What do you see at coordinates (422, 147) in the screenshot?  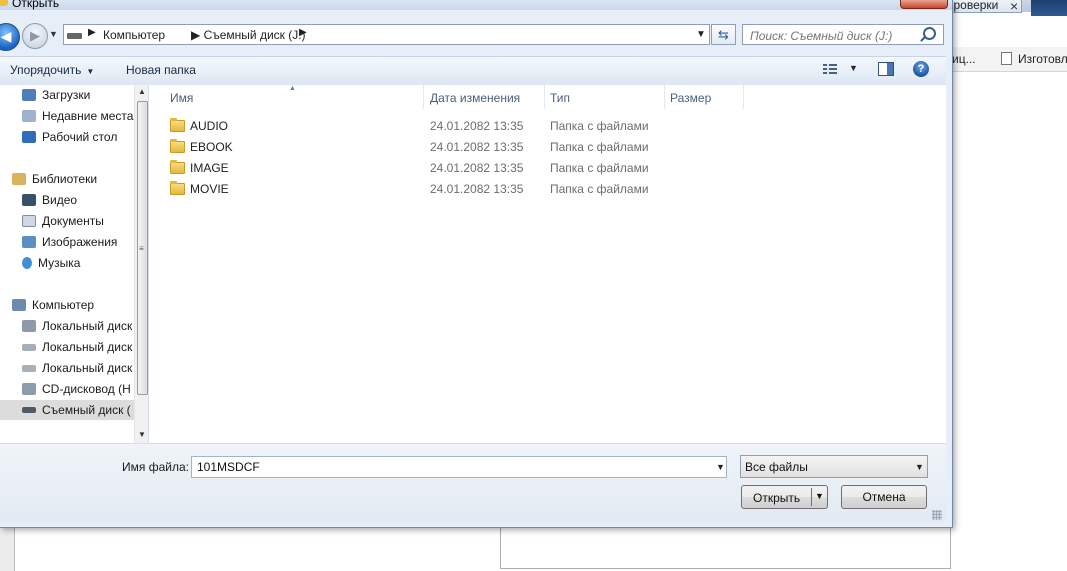 I see `file-row-ebook: EBOOK 24.01.2082 13:35 Папка с файлами` at bounding box center [422, 147].